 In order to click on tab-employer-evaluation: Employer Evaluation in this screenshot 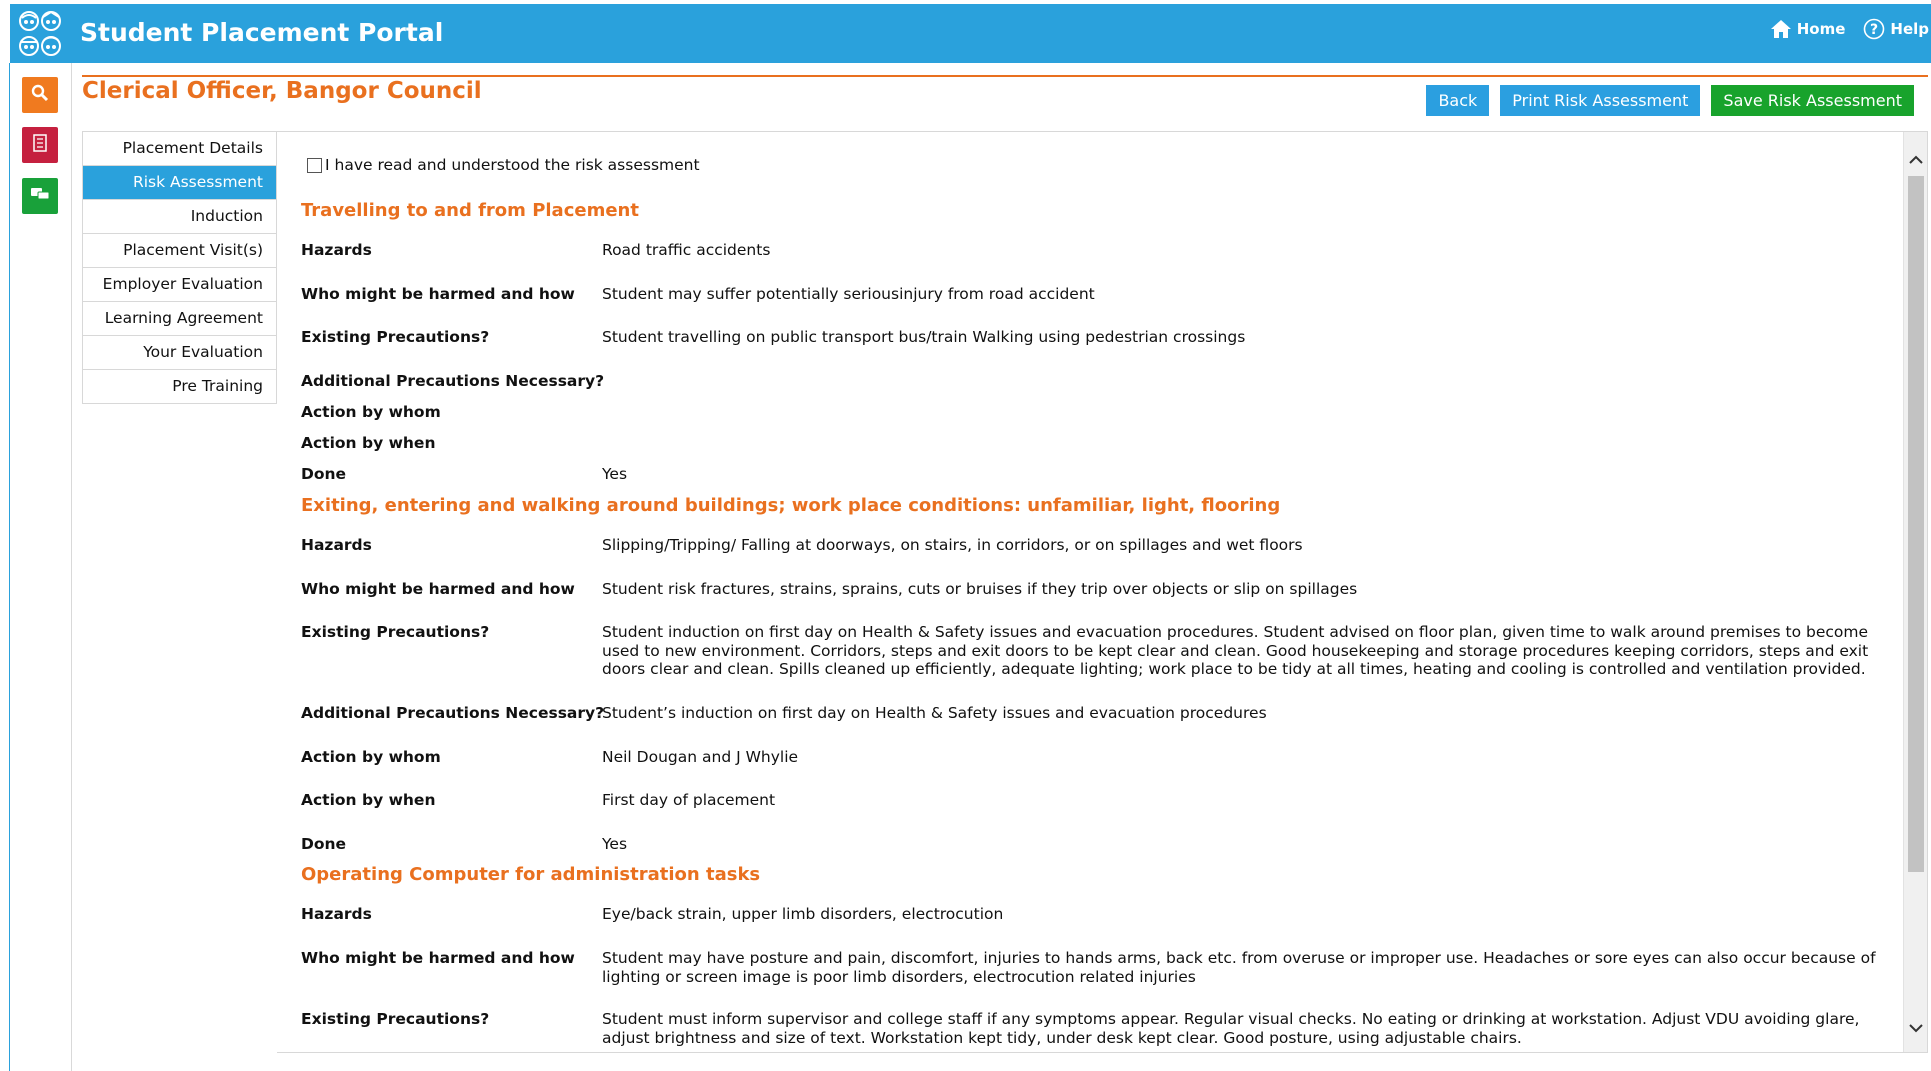, I will do `click(179, 285)`.